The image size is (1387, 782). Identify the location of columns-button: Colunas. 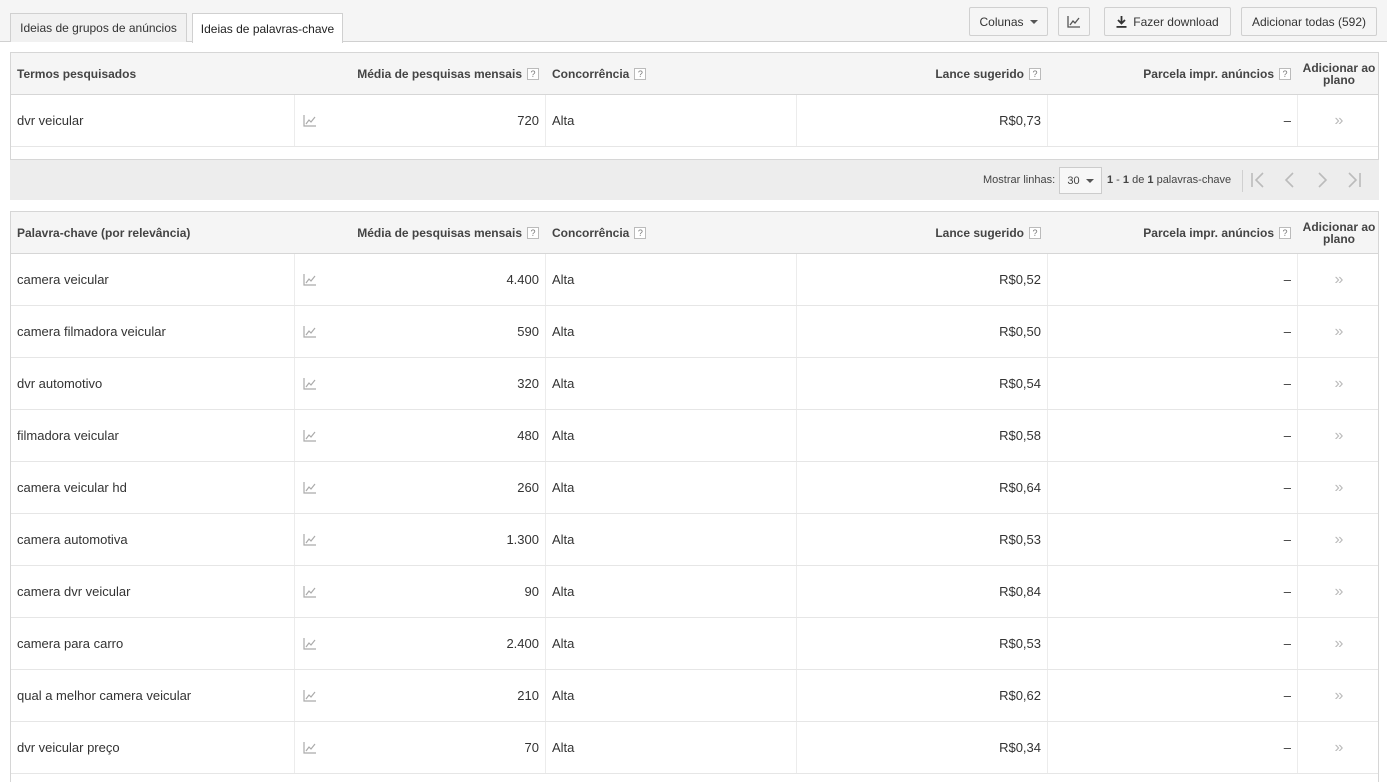
(1008, 21).